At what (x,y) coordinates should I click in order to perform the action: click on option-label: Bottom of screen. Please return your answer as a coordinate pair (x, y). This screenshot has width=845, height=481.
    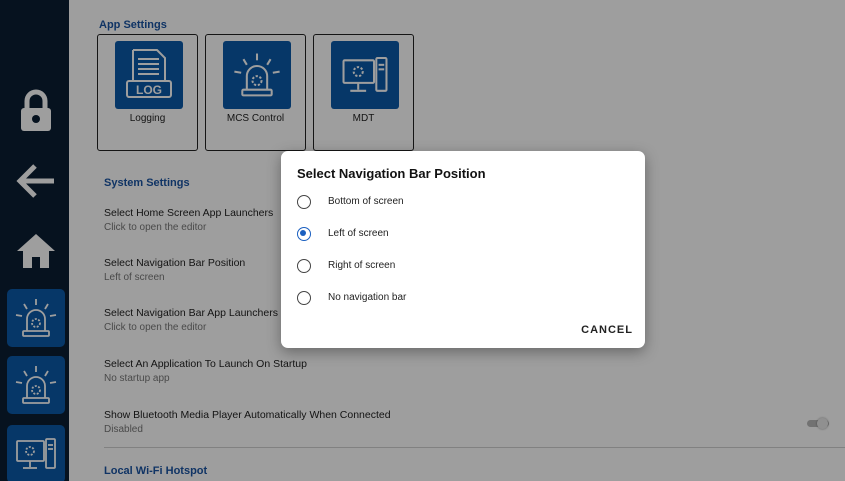
    Looking at the image, I should click on (366, 201).